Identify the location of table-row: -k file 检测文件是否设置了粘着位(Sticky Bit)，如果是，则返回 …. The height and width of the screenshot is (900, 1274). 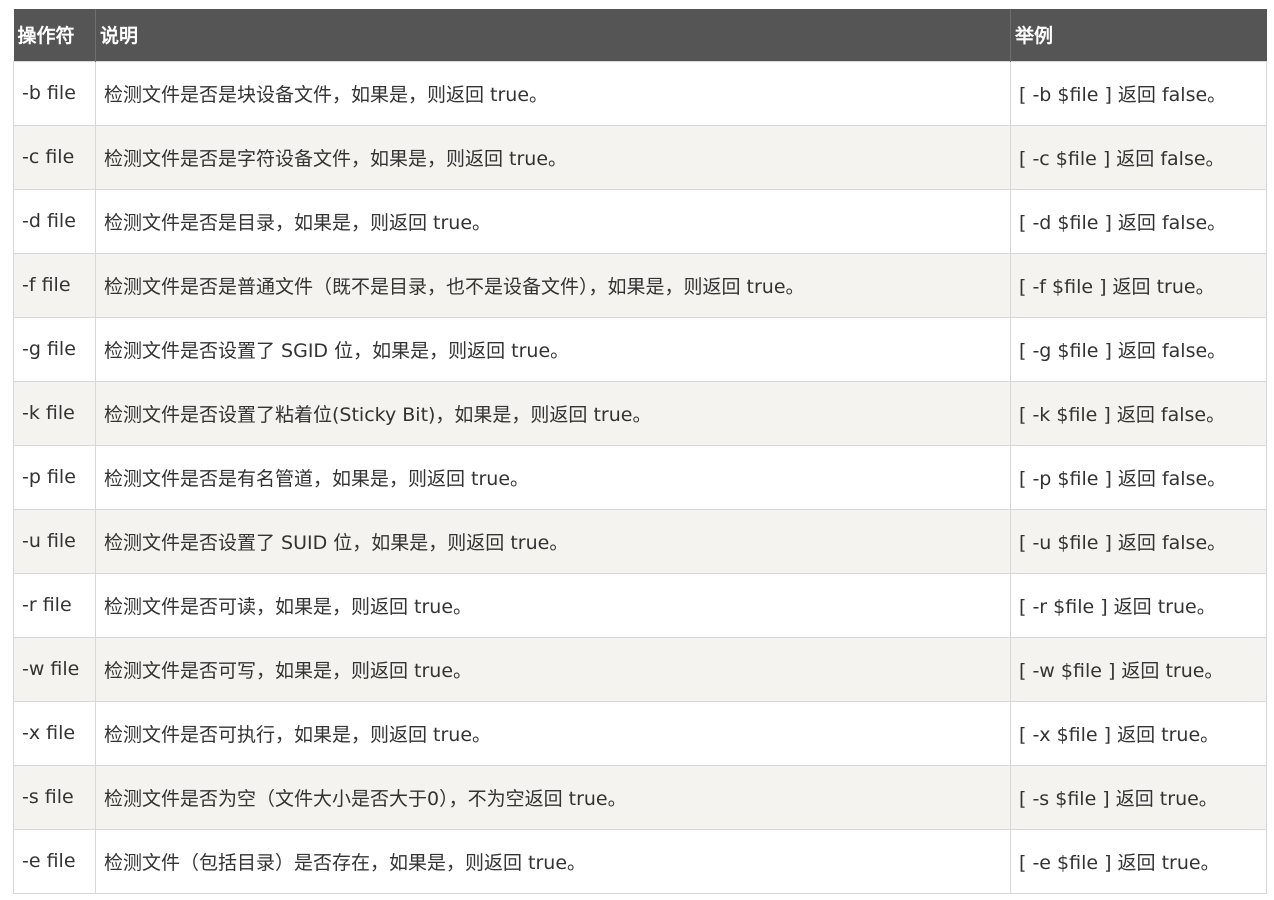
(640, 413).